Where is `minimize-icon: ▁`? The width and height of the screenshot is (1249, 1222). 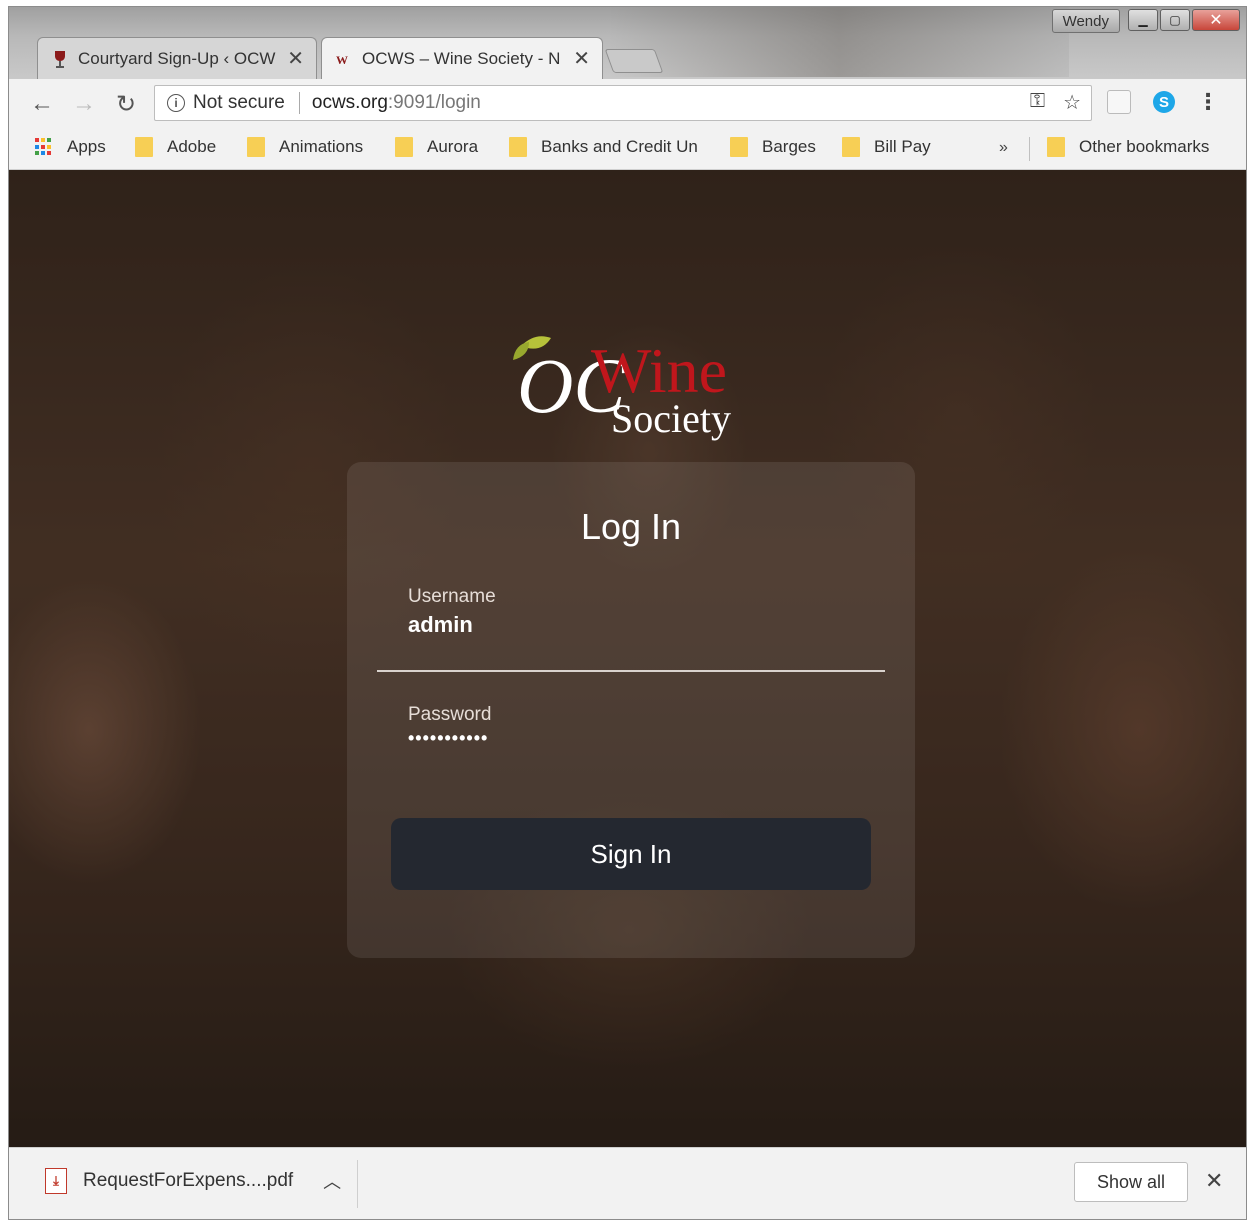
minimize-icon: ▁ is located at coordinates (1143, 20).